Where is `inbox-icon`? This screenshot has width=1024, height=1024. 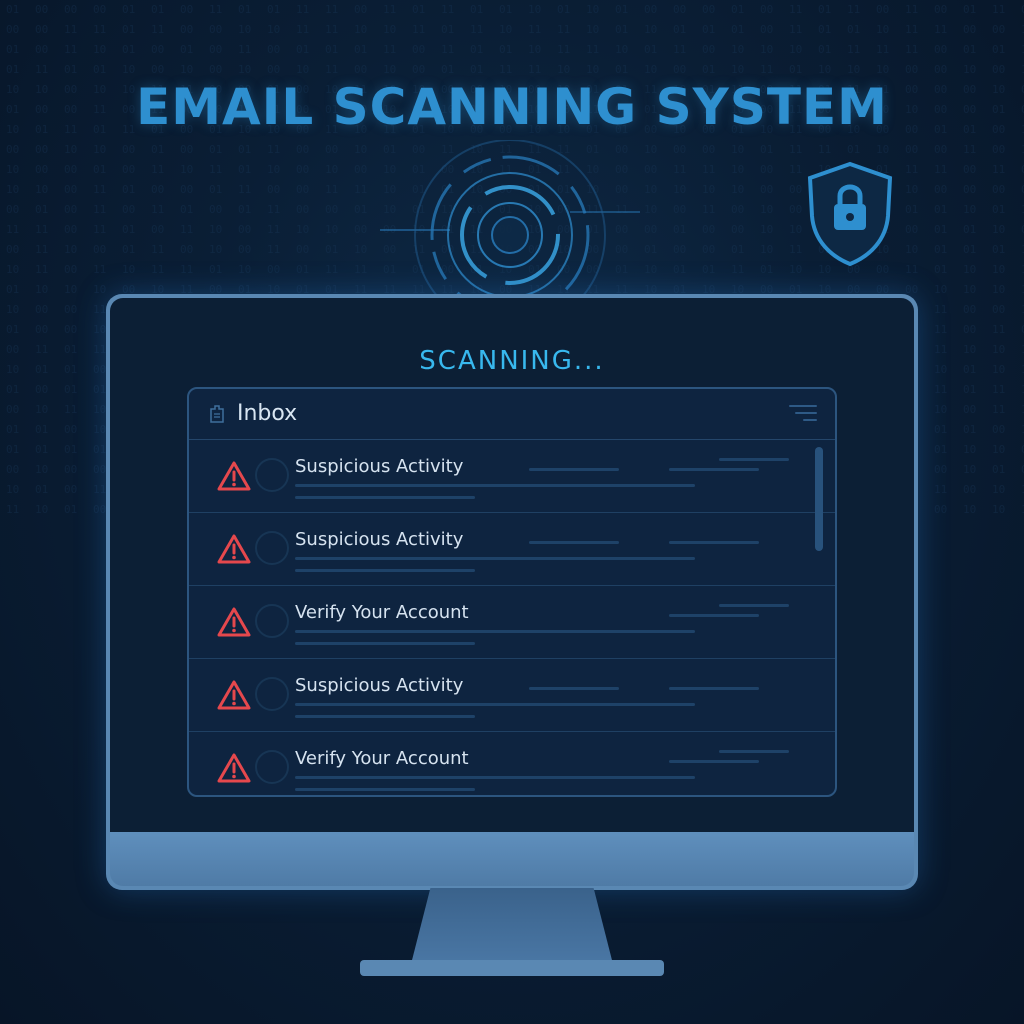
inbox-icon is located at coordinates (217, 414).